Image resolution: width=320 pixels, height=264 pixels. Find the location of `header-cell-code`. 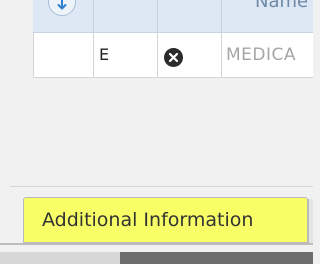

header-cell-code is located at coordinates (126, 16).